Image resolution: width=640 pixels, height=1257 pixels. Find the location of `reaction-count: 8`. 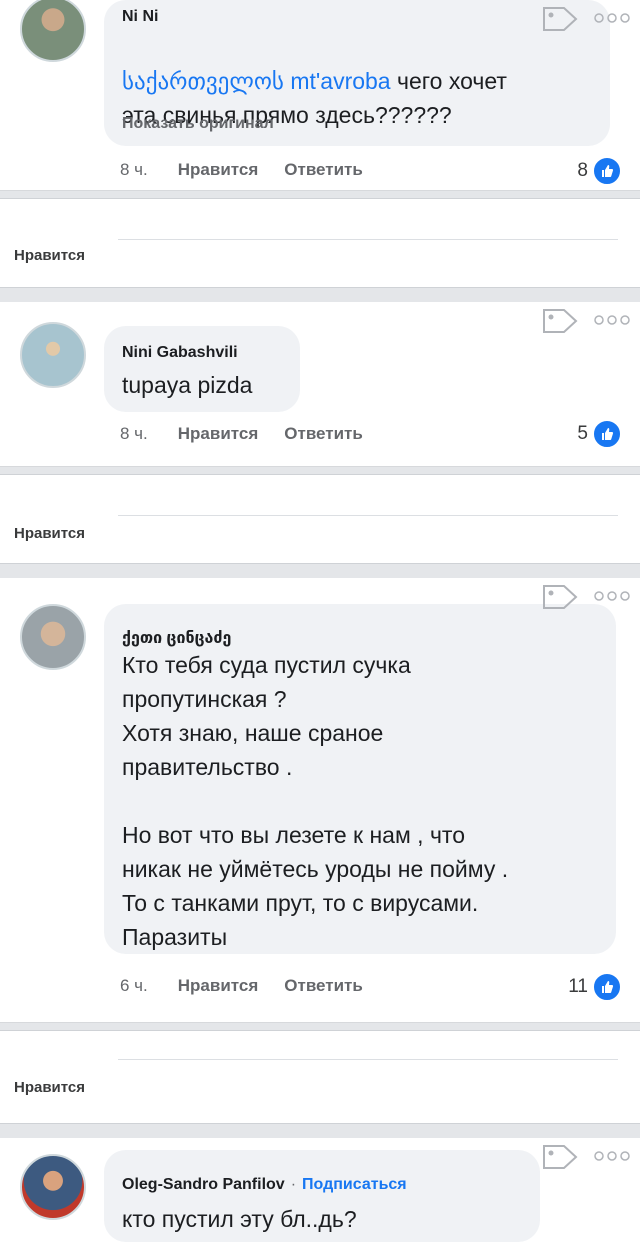

reaction-count: 8 is located at coordinates (599, 171).